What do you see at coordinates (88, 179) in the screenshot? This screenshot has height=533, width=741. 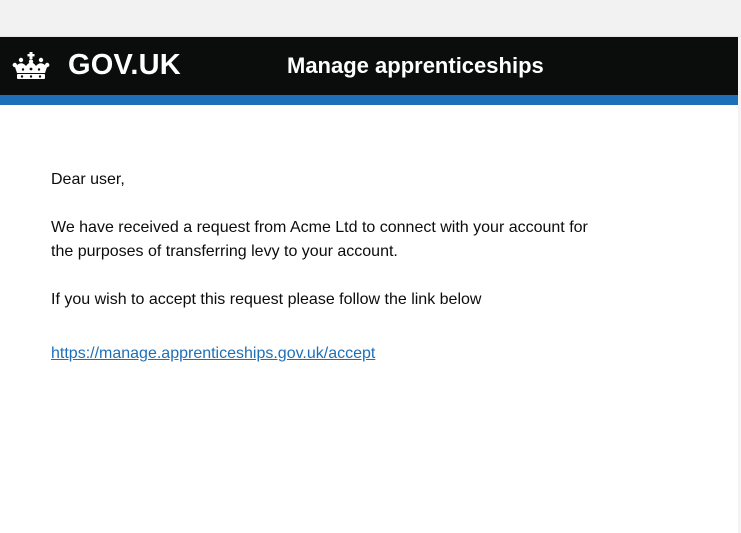 I see `greeting-text: Dear user,` at bounding box center [88, 179].